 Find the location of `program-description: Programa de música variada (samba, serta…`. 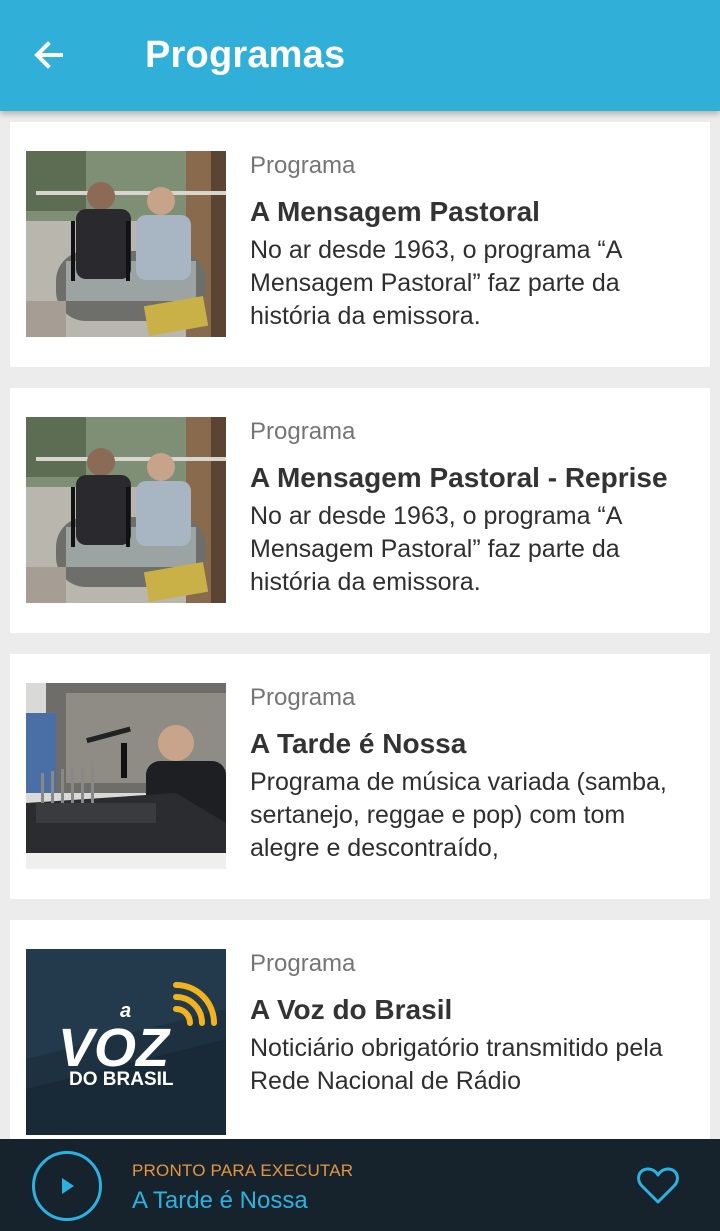

program-description: Programa de música variada (samba, serta… is located at coordinates (458, 815).